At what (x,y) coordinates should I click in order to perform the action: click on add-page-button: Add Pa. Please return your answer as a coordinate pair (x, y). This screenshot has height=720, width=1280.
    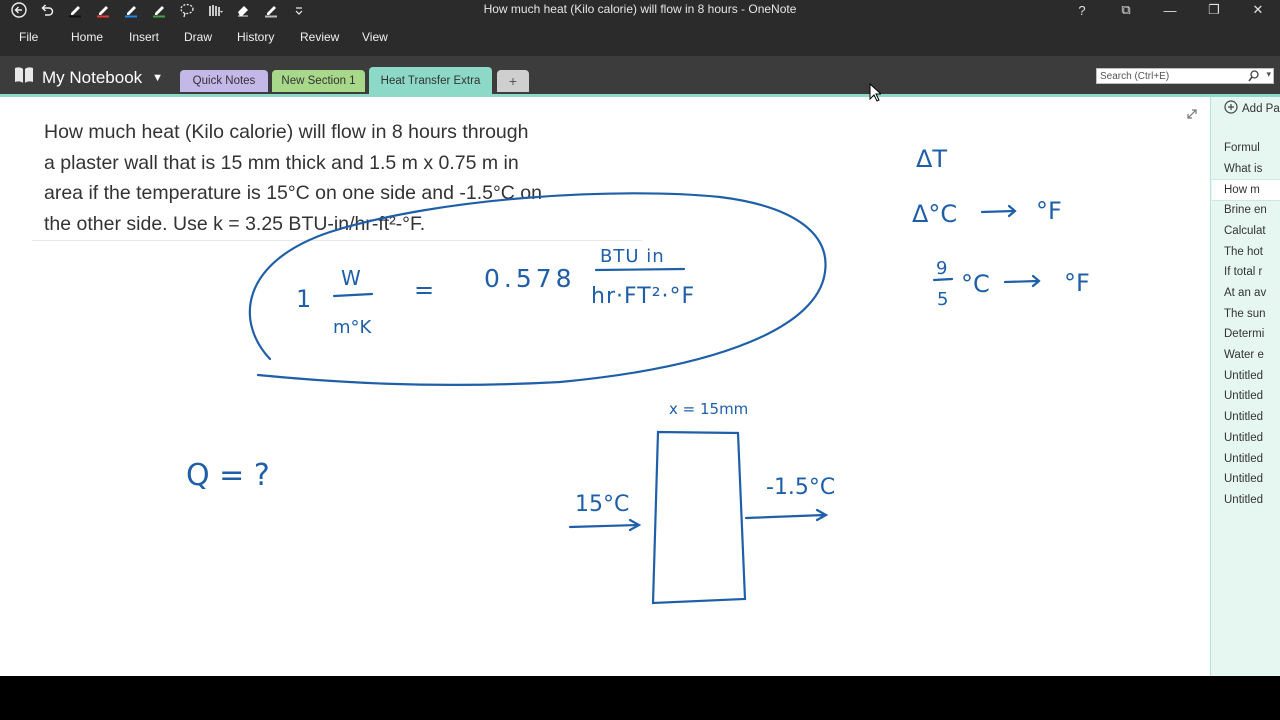
    Looking at the image, I should click on (1252, 108).